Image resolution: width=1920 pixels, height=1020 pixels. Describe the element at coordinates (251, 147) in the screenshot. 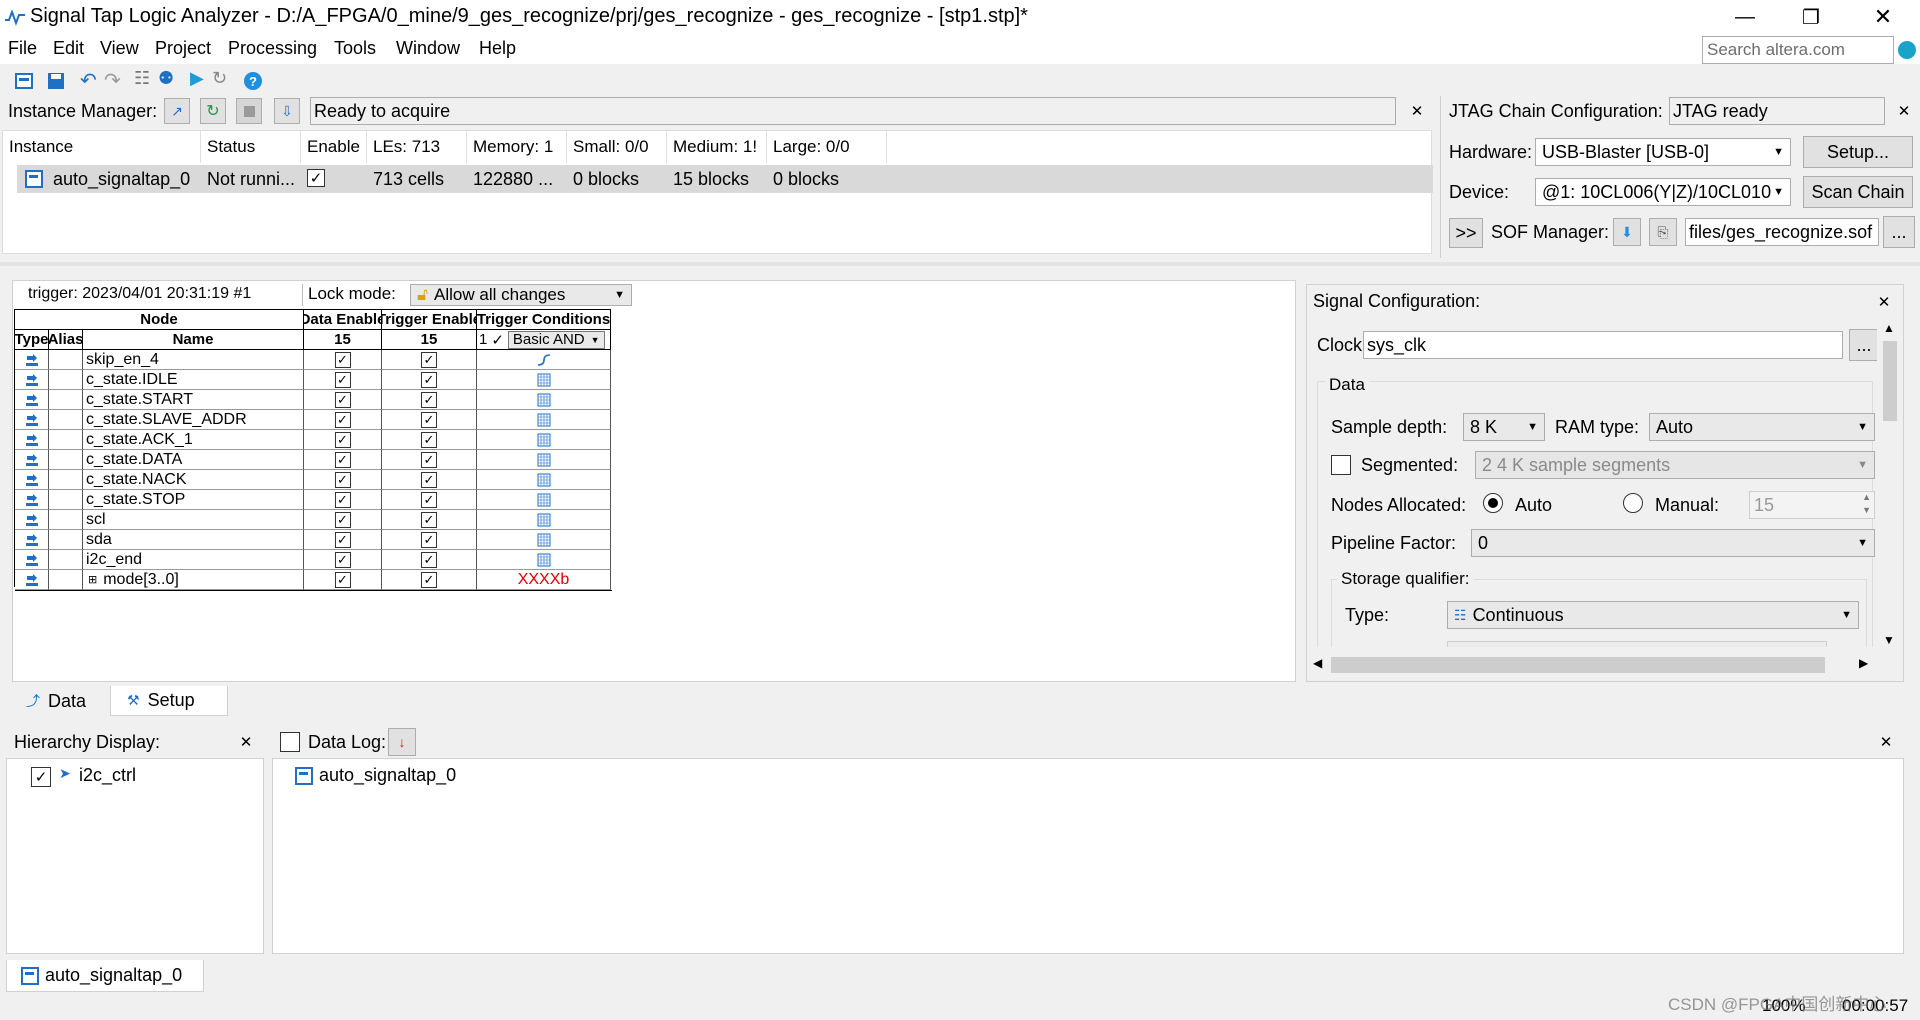

I see `col-status: Status` at that location.